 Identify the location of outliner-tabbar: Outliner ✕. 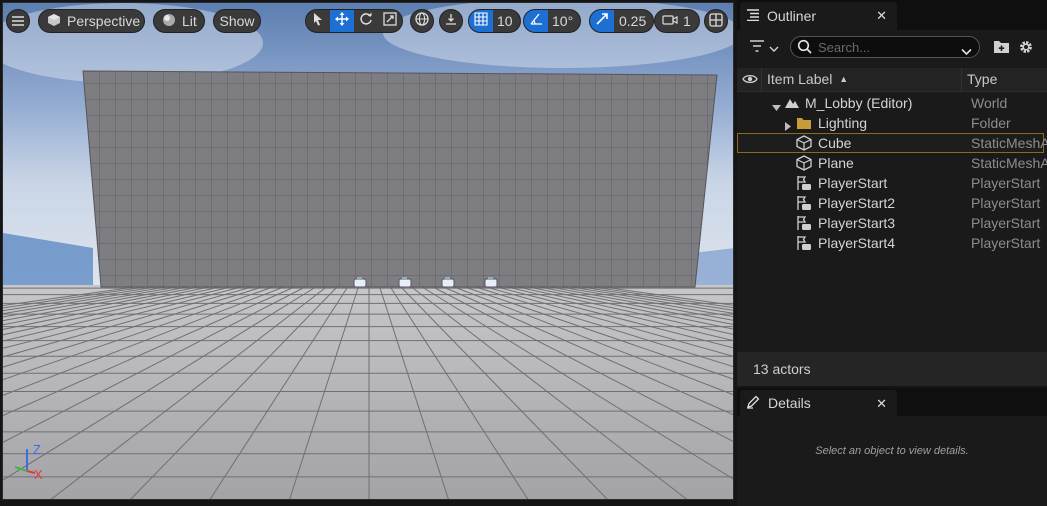
(892, 15).